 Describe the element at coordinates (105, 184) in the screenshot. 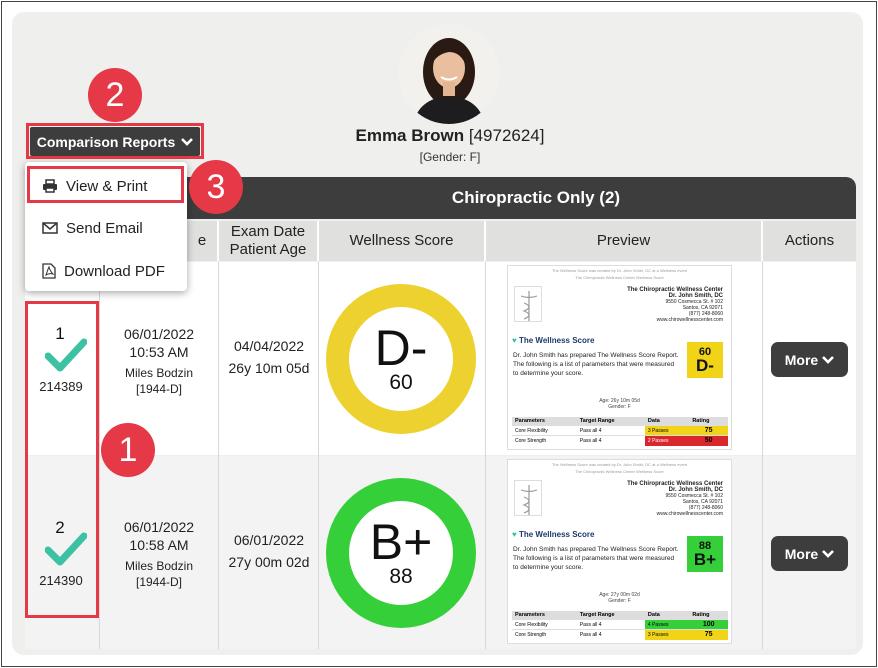

I see `callout-highlight-view-print` at that location.